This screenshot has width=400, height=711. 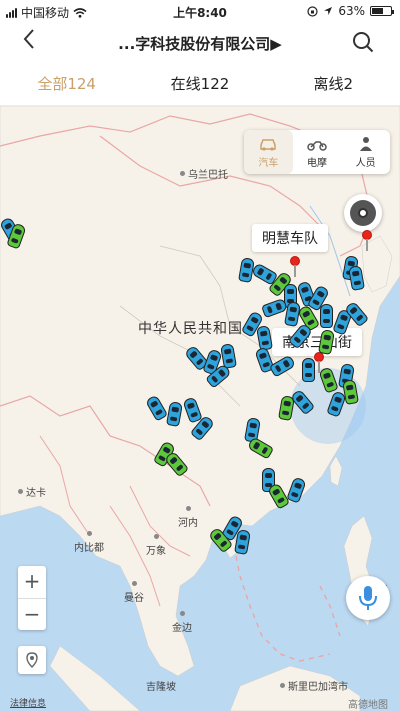 What do you see at coordinates (365, 143) in the screenshot?
I see `person-icon` at bounding box center [365, 143].